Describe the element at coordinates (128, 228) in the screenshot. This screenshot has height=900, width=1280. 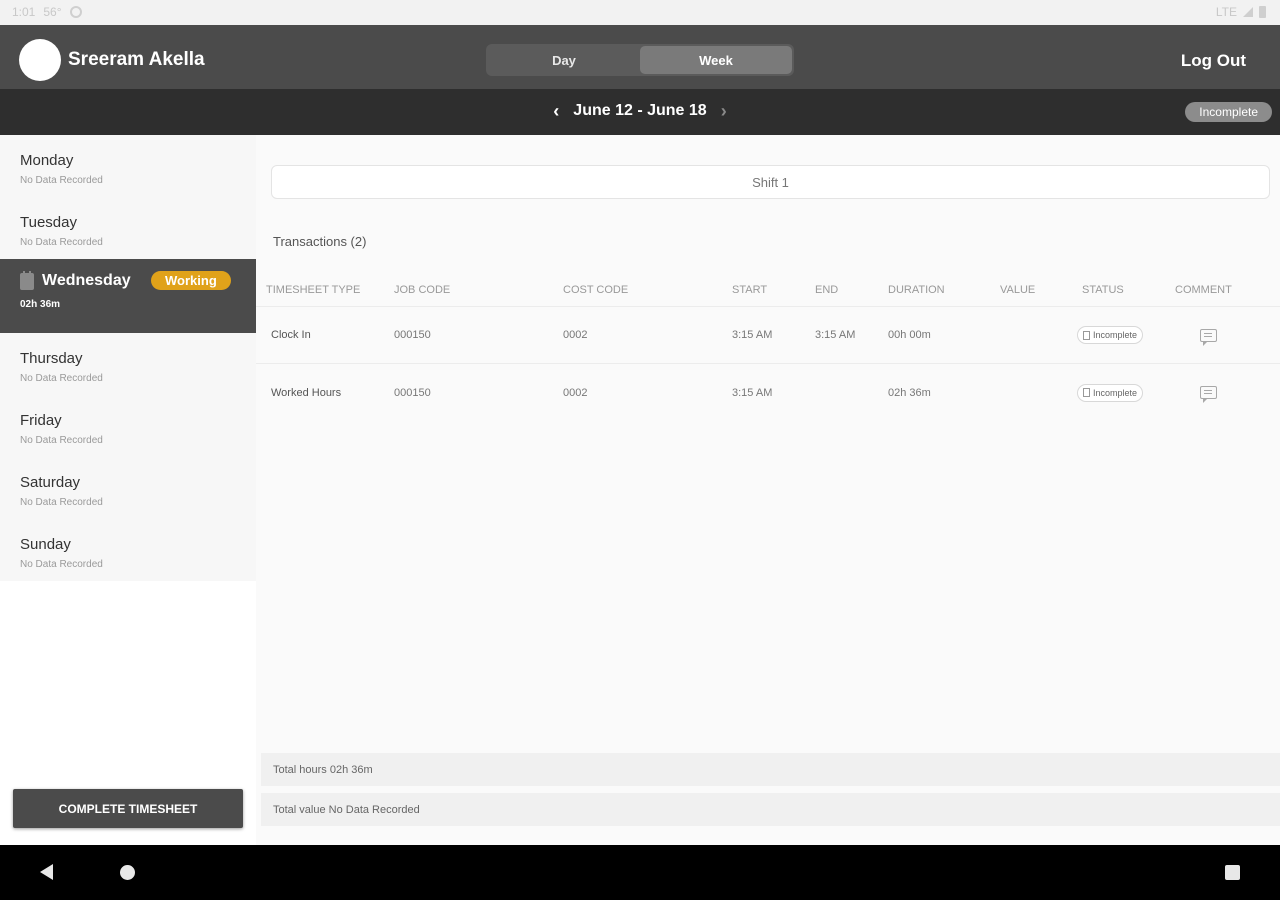
I see `day-item-tuesday: Tuesday No Data Recorded` at that location.